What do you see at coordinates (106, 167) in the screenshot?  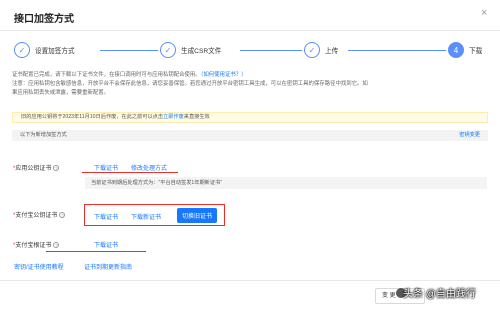 I see `download-app-cert-button: 下载证书` at bounding box center [106, 167].